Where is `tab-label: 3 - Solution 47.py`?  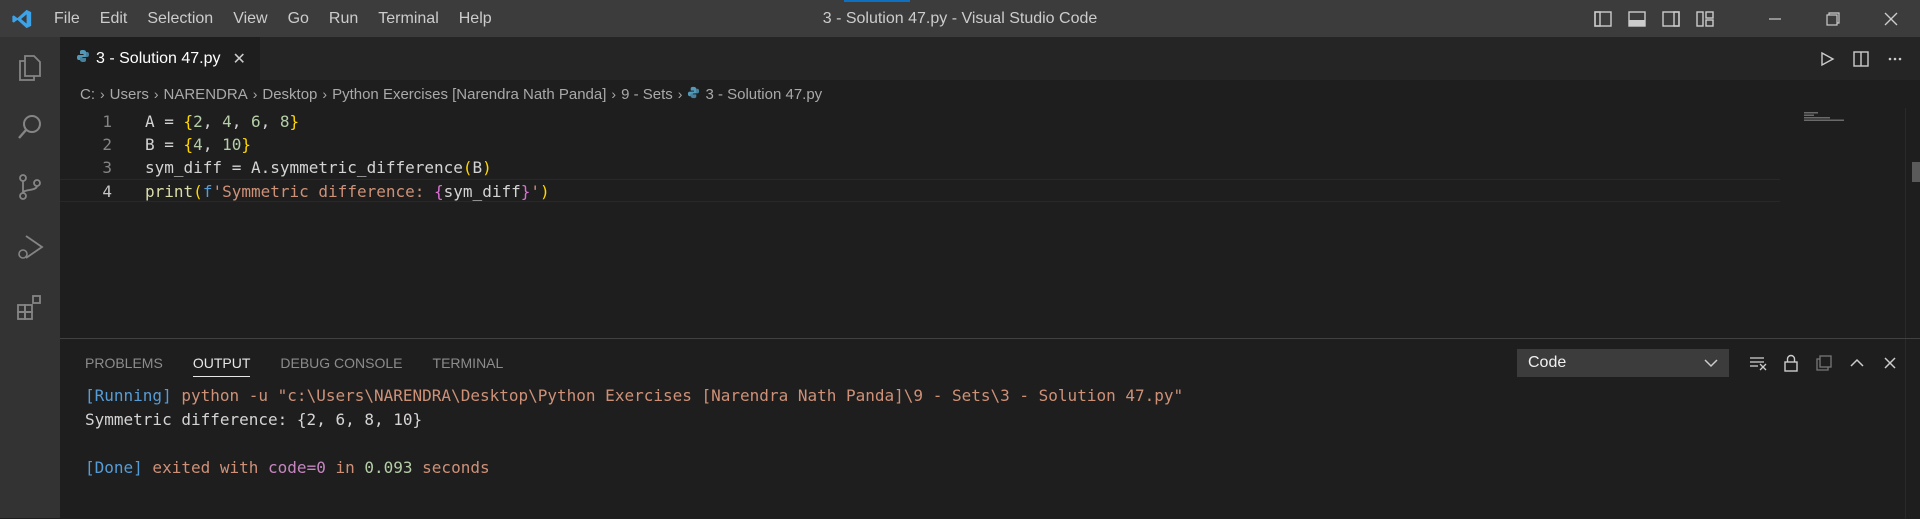 tab-label: 3 - Solution 47.py is located at coordinates (158, 58).